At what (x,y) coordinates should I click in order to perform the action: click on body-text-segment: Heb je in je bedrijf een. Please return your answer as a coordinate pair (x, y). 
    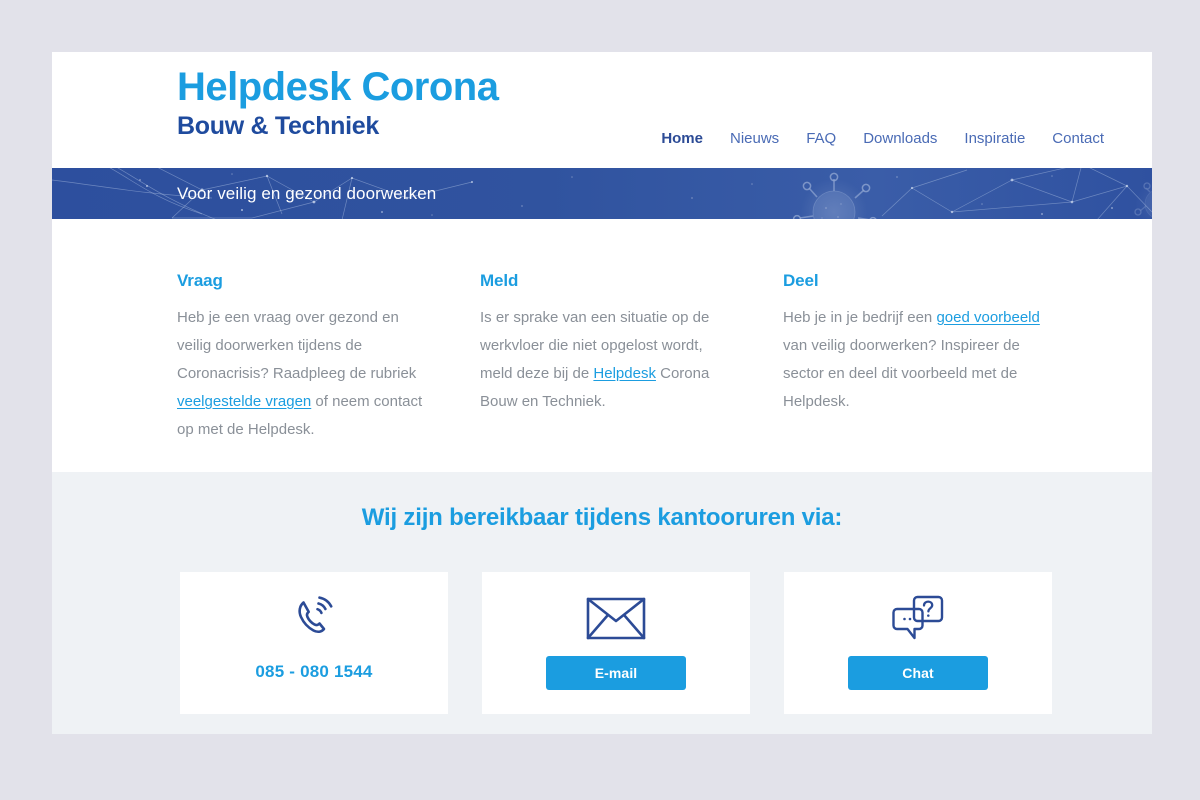
    Looking at the image, I should click on (860, 317).